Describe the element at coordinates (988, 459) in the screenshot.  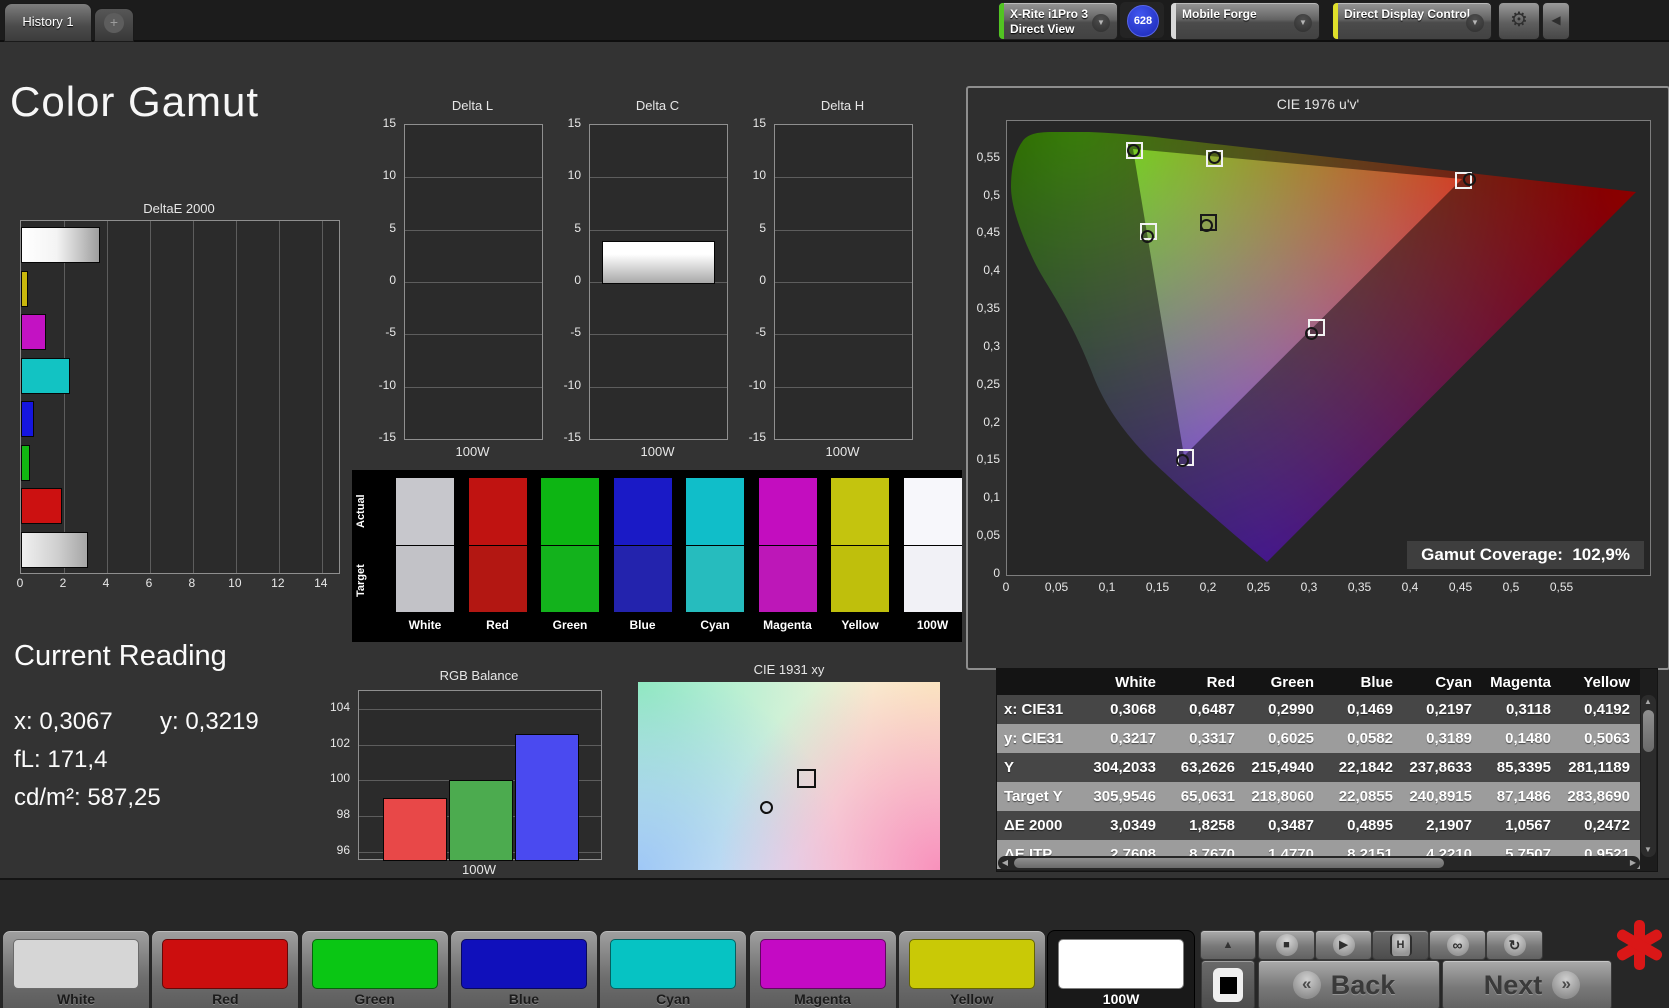
I see `y-tick-label: 0,15` at that location.